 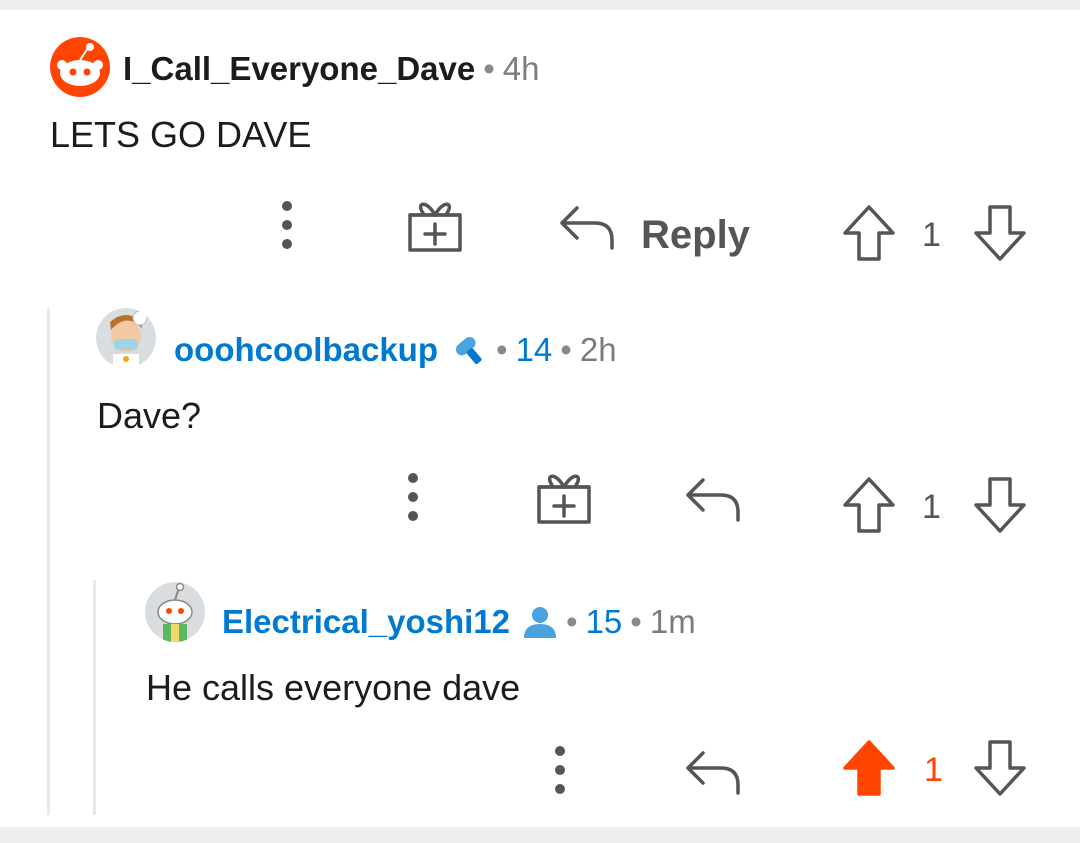 What do you see at coordinates (333, 687) in the screenshot?
I see `comment-body: He calls everyone dave` at bounding box center [333, 687].